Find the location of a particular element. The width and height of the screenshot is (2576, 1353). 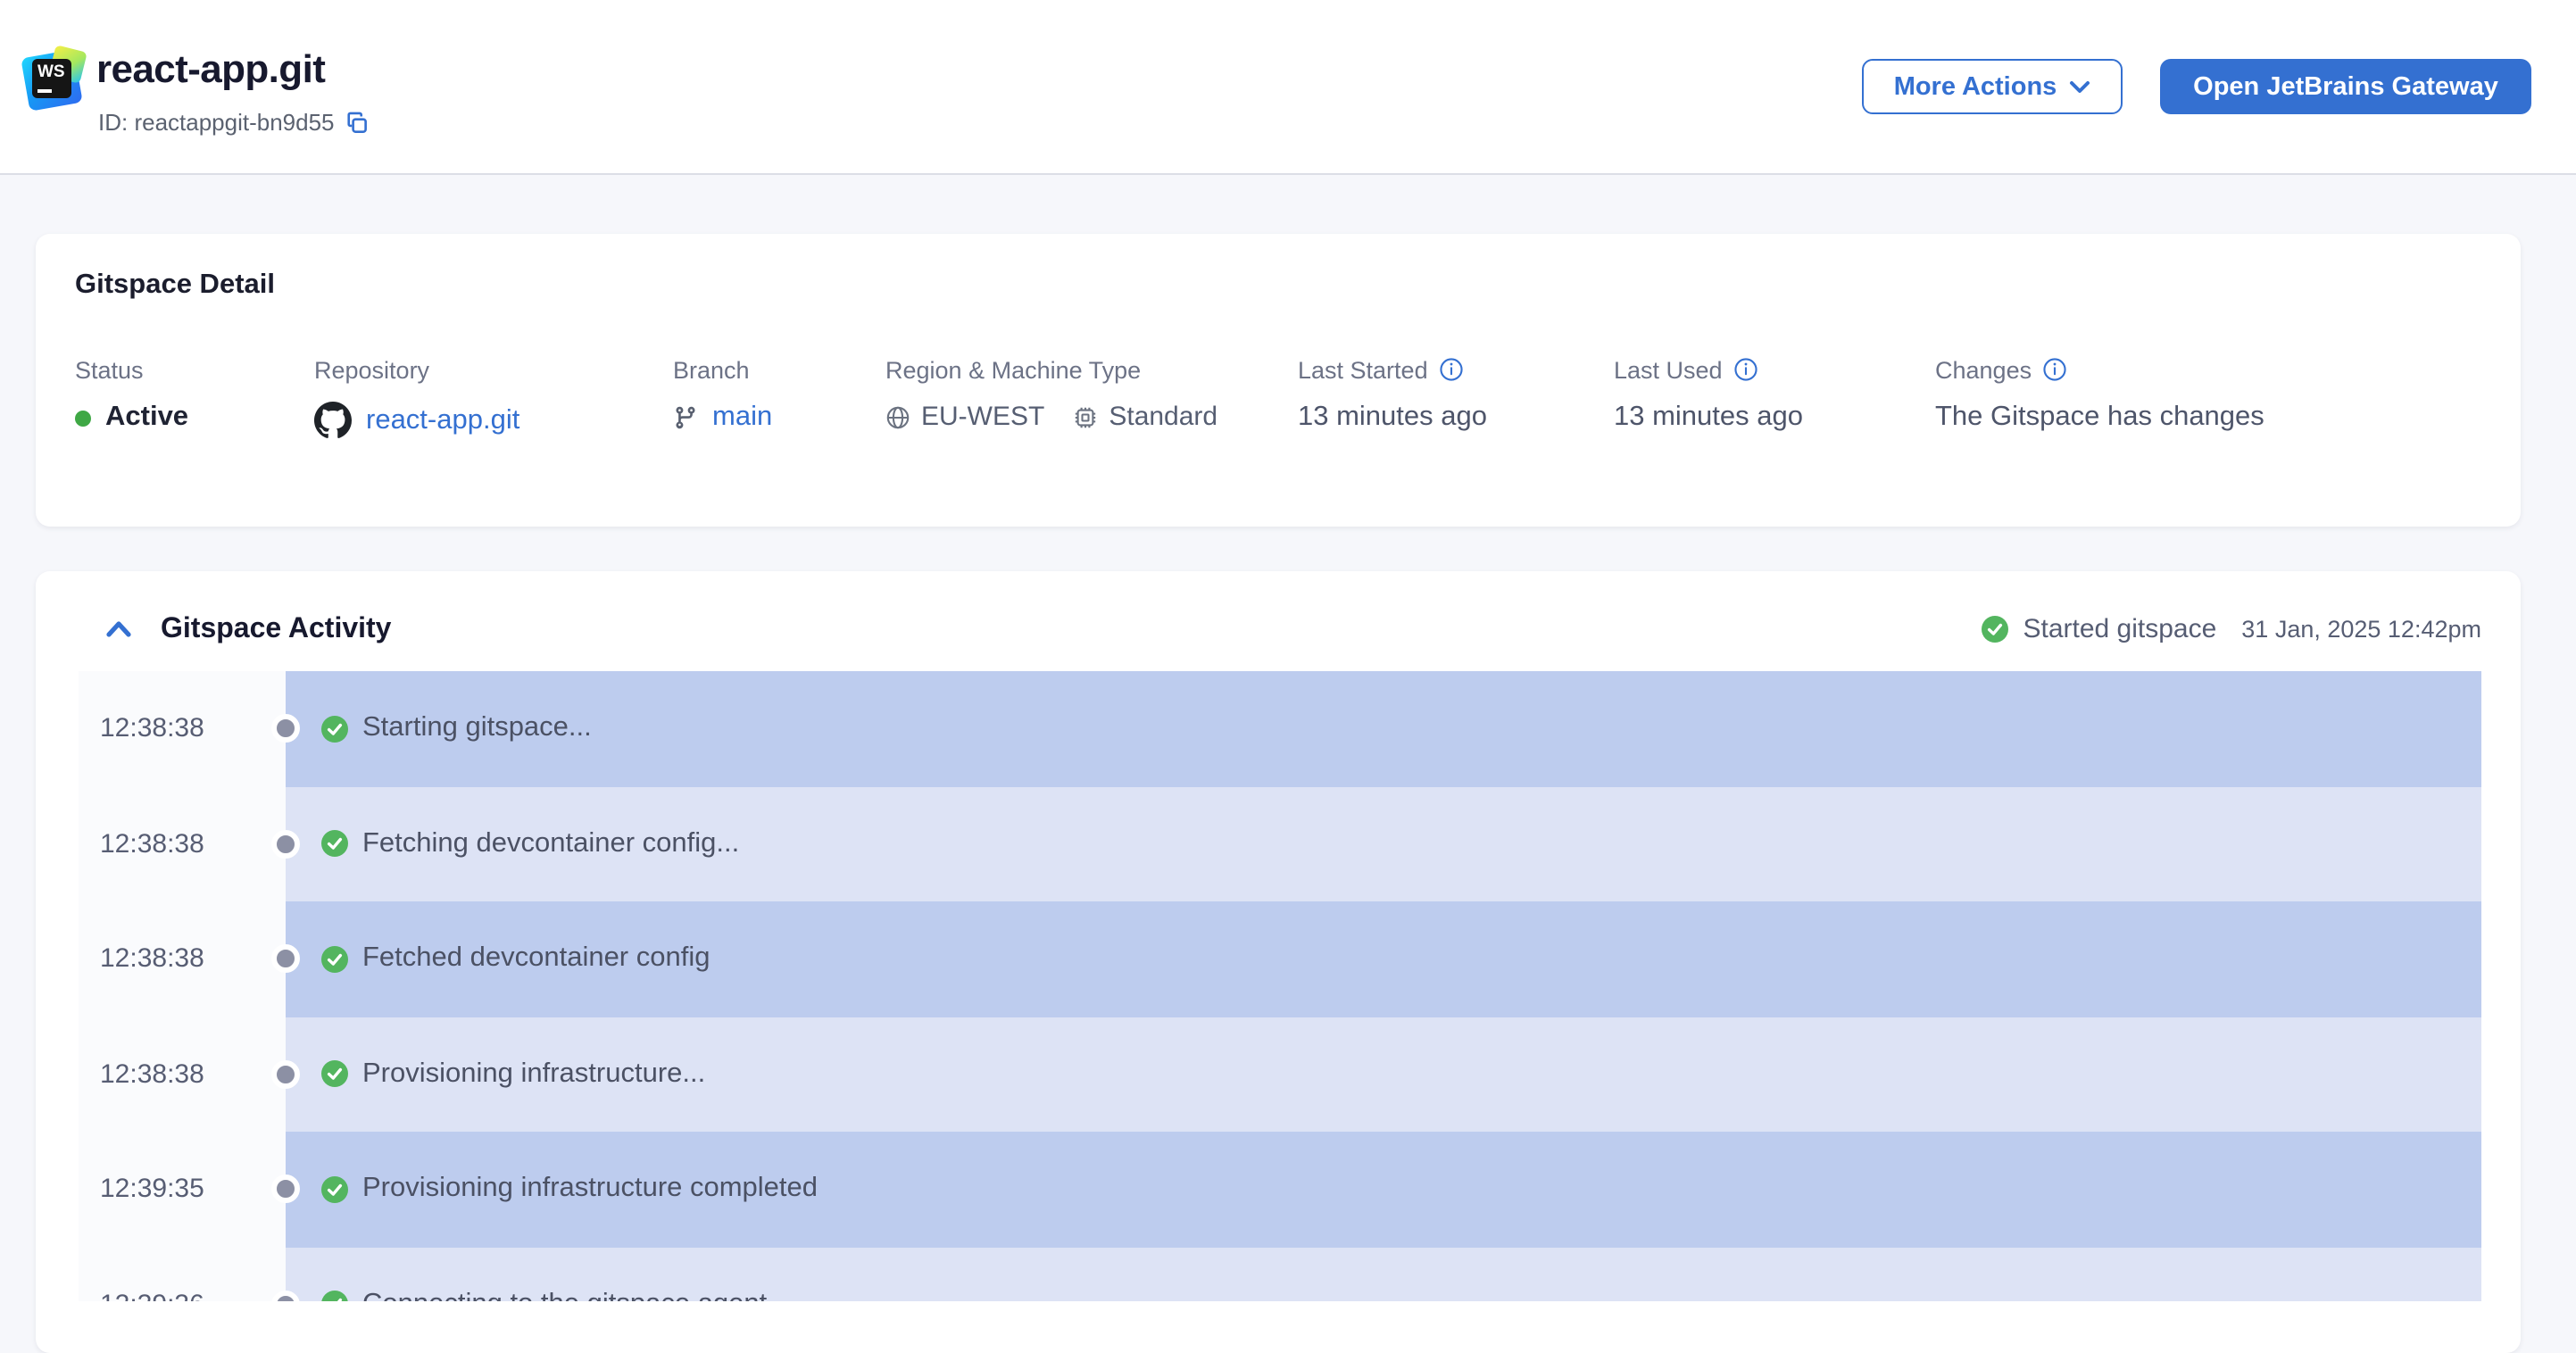

last-used-value: 13 minutes ago is located at coordinates (1709, 417).